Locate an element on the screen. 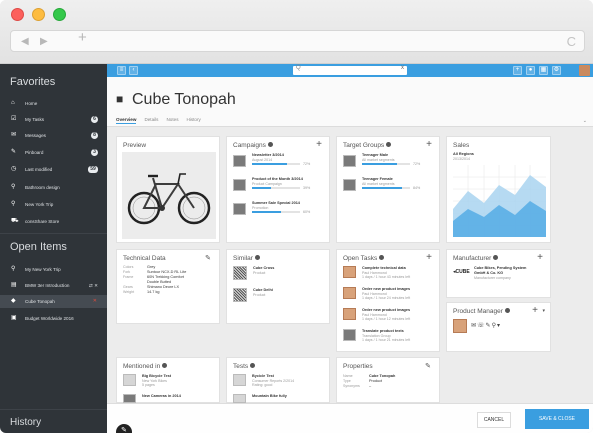 This screenshot has height=433, width=593. chat-icon: ● is located at coordinates (530, 70).